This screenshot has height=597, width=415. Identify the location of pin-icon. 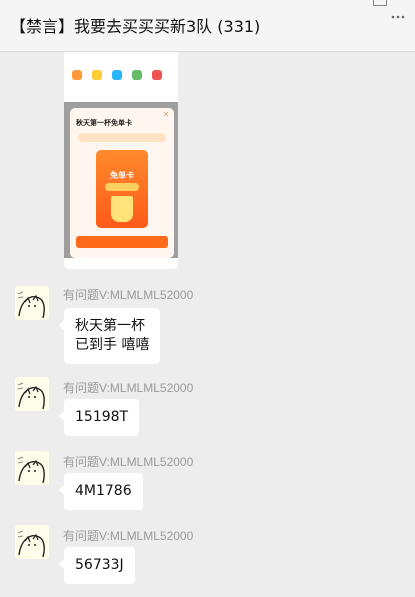
(380, 3).